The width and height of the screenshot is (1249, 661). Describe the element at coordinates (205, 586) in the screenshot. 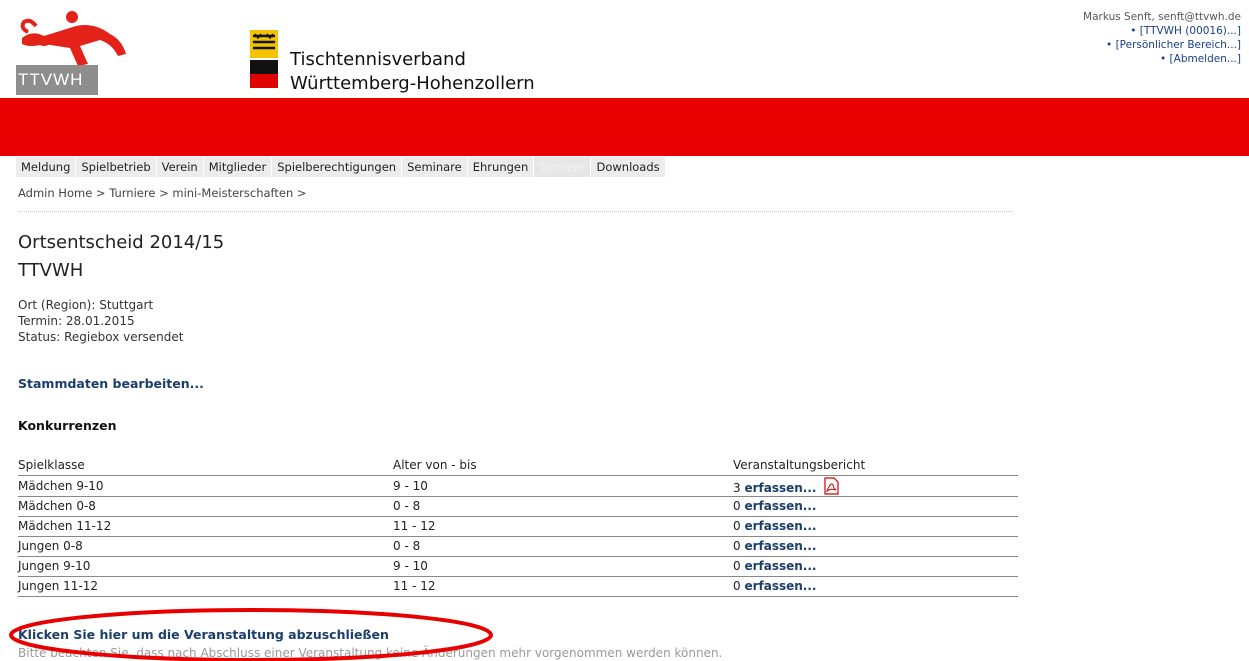

I see `cell-klasse: Jungen 11-12` at that location.